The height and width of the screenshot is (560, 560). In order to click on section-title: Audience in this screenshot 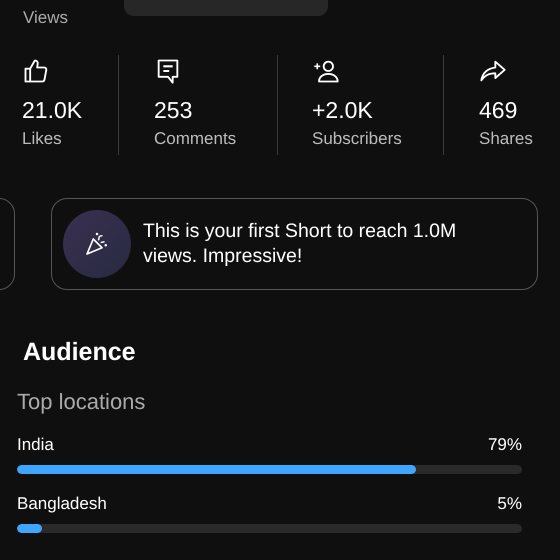, I will do `click(79, 352)`.